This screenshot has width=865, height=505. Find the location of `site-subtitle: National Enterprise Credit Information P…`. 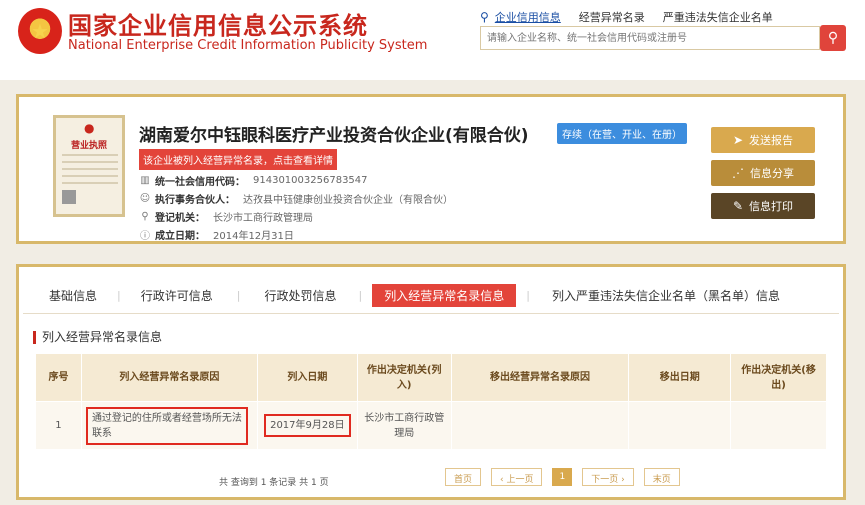

site-subtitle: National Enterprise Credit Information P… is located at coordinates (248, 45).